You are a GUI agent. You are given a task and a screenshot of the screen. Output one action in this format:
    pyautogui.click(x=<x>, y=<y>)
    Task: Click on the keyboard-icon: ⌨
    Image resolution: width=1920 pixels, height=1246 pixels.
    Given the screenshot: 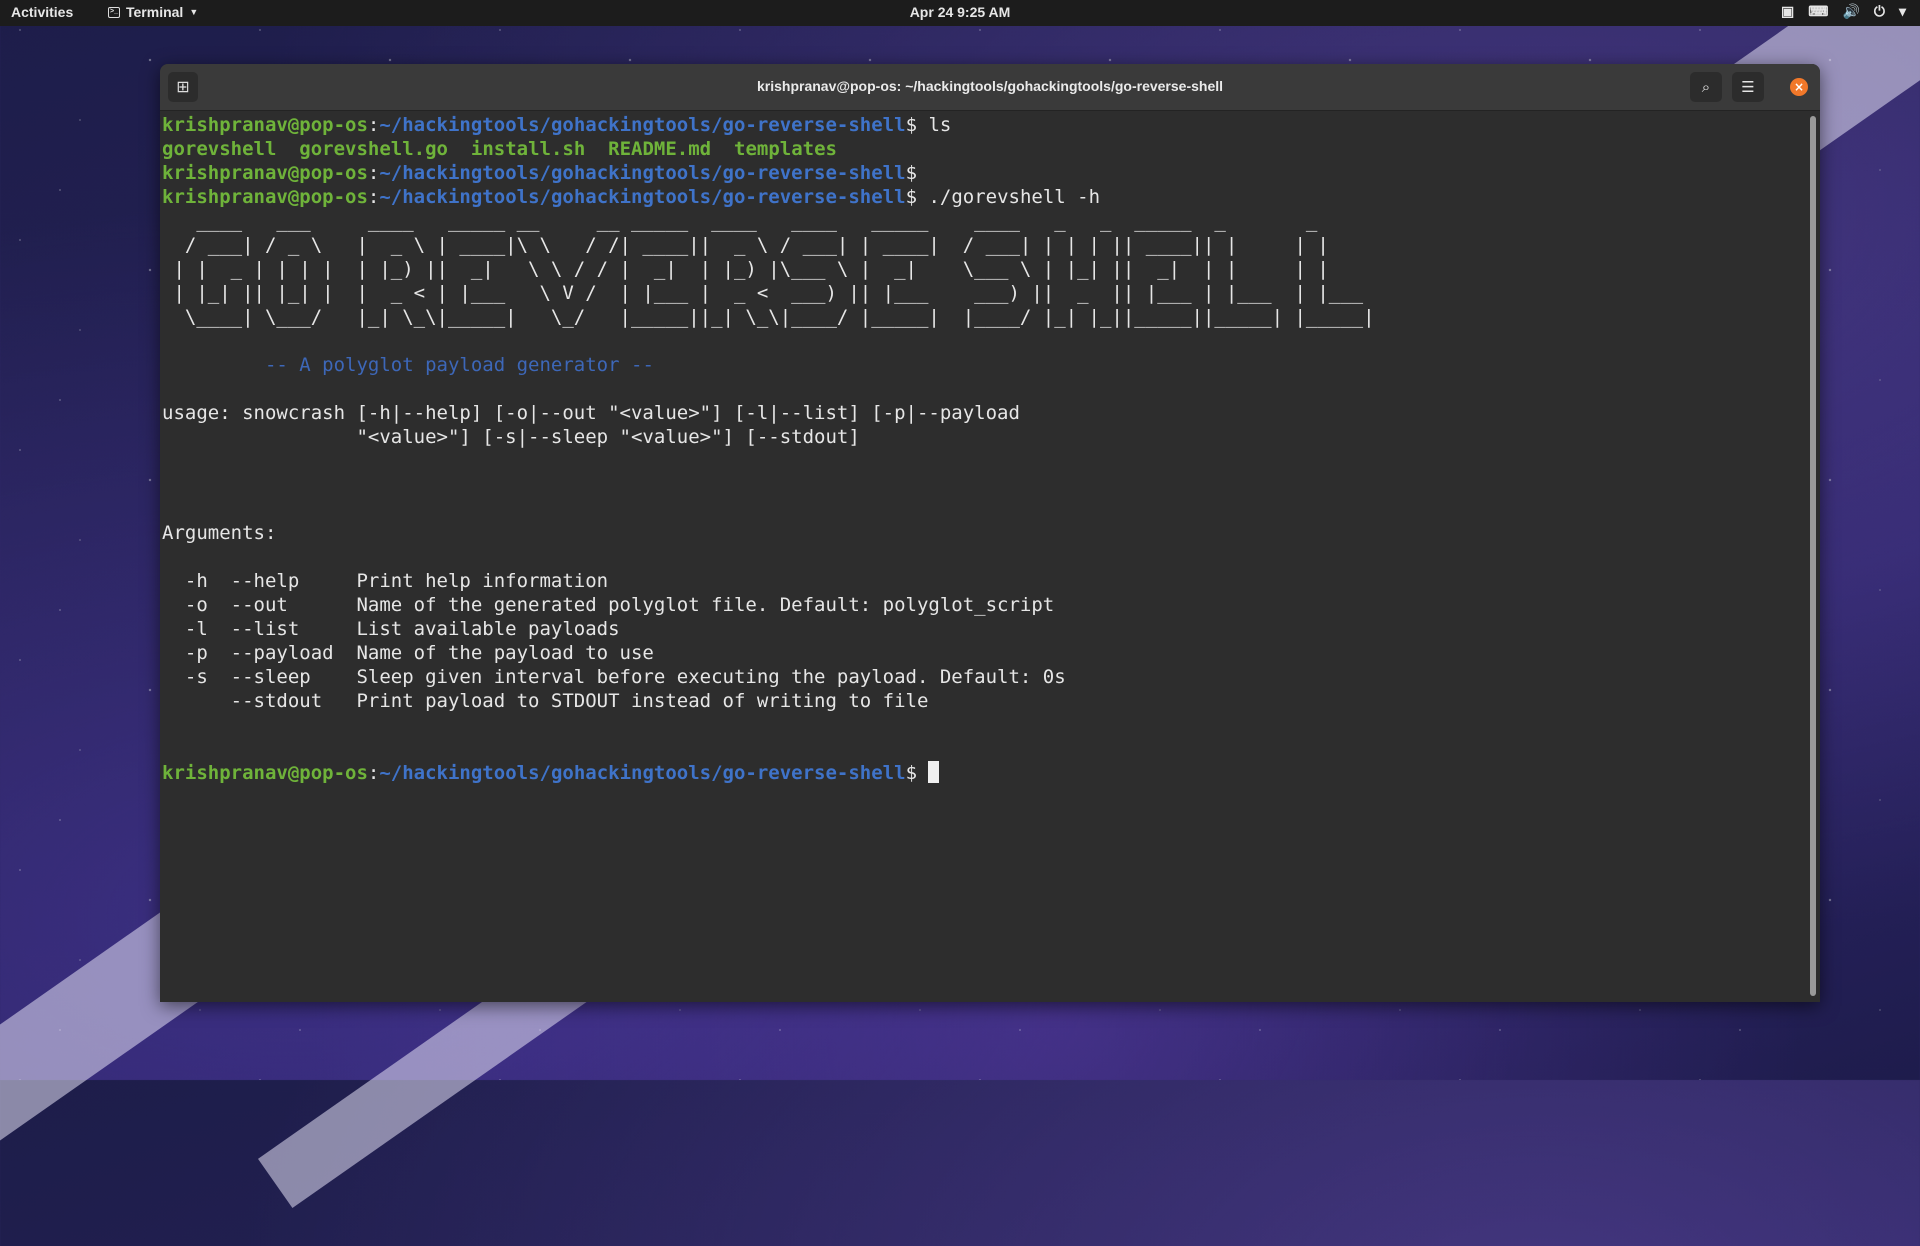 What is the action you would take?
    pyautogui.click(x=1818, y=11)
    